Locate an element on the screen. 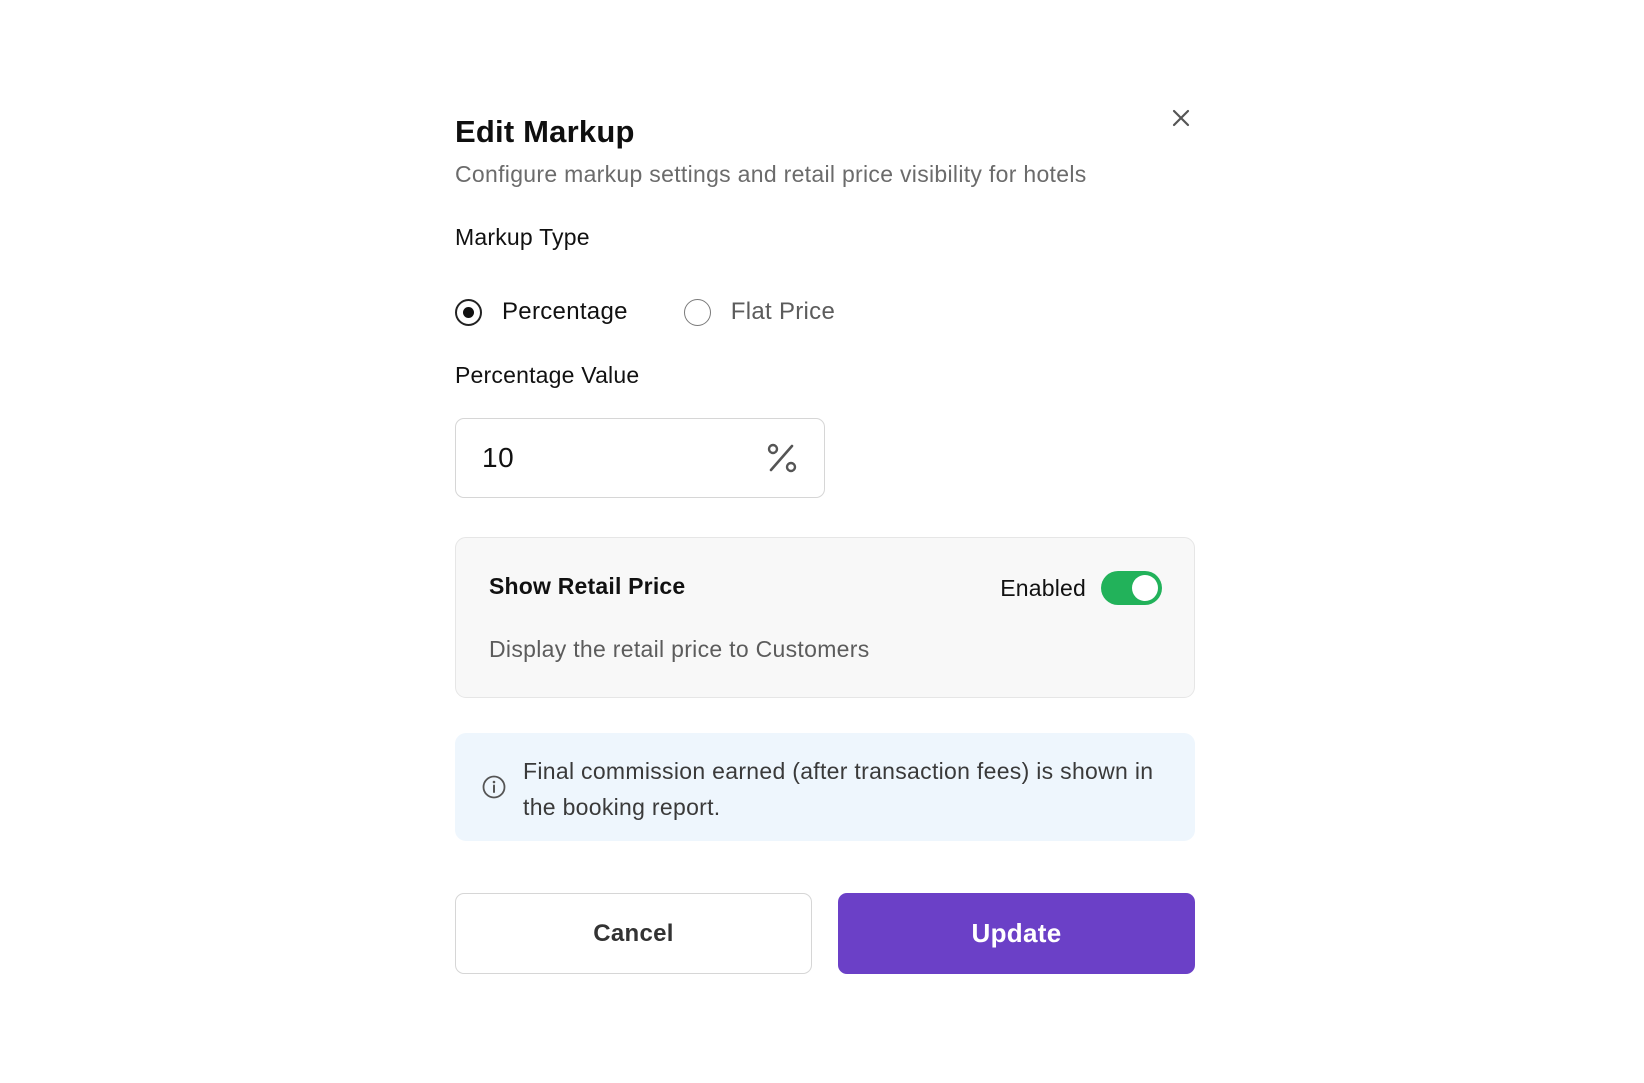  markup-type-radio-group: Percentage Flat Price is located at coordinates (645, 312).